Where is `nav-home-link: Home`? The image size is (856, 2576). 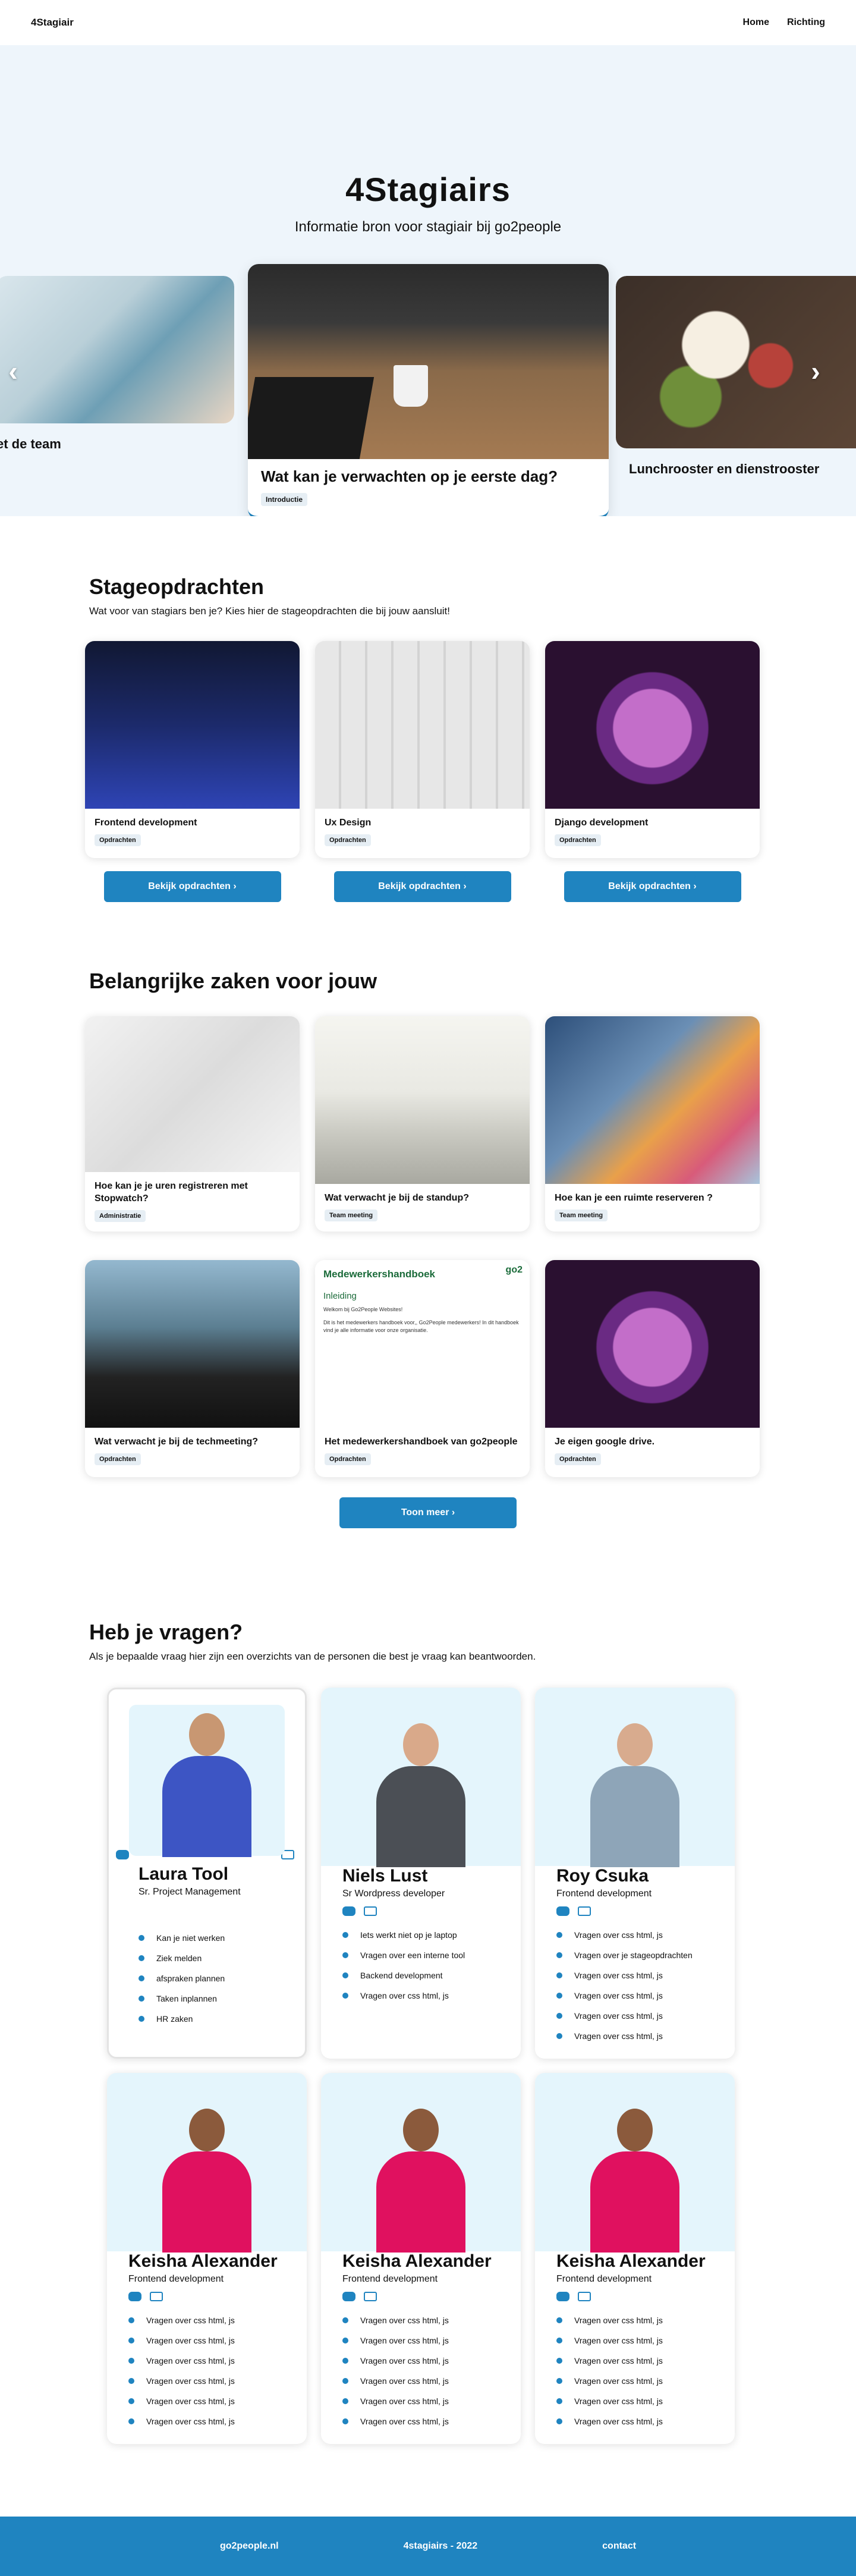
nav-home-link: Home is located at coordinates (756, 22).